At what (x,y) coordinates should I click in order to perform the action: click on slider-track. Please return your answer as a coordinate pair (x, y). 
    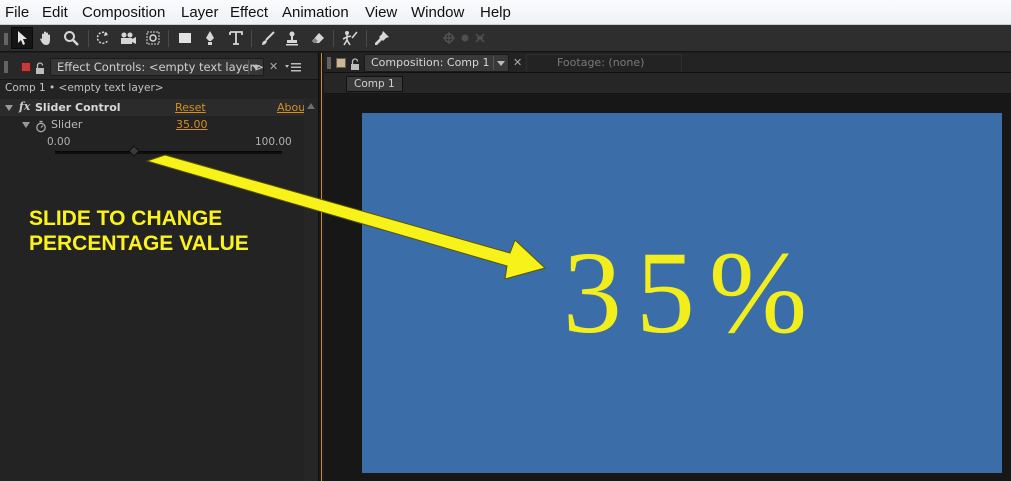
    Looking at the image, I should click on (168, 152).